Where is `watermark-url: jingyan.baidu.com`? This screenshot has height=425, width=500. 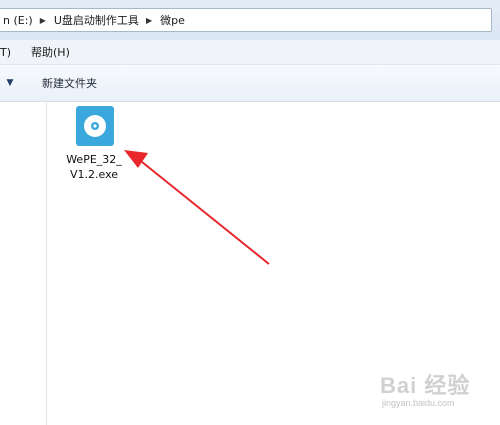
watermark-url: jingyan.baidu.com is located at coordinates (418, 403).